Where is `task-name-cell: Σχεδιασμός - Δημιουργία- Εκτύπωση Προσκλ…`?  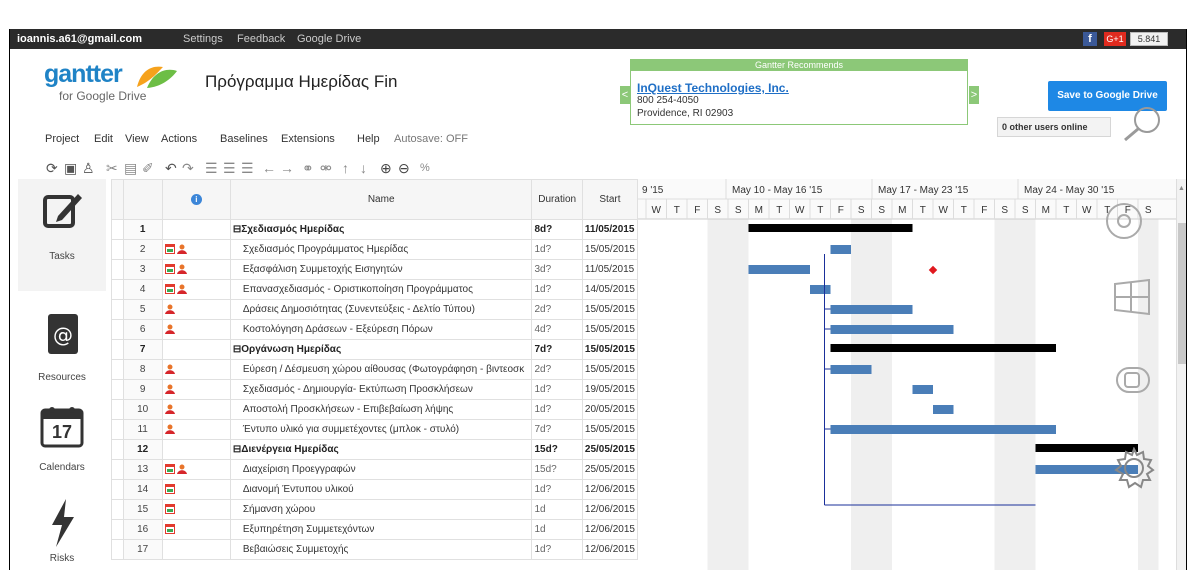 task-name-cell: Σχεδιασμός - Δημιουργία- Εκτύπωση Προσκλ… is located at coordinates (381, 389).